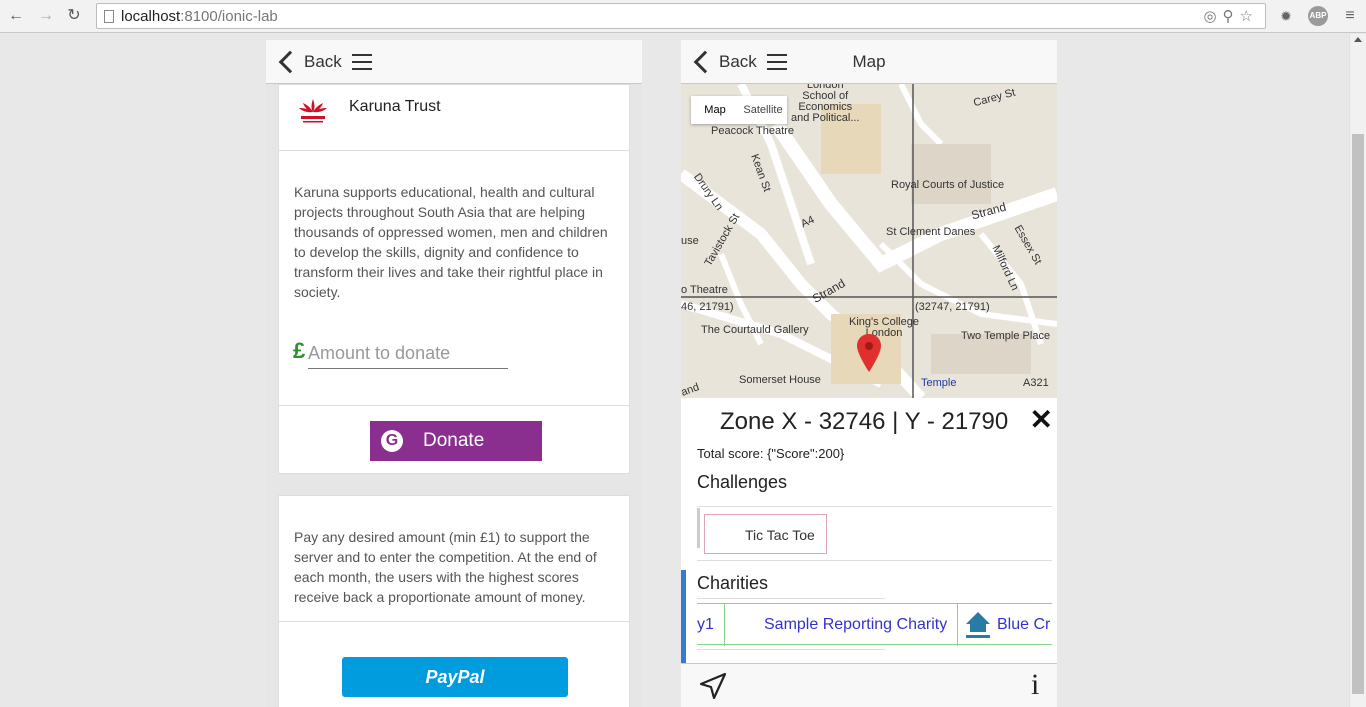 The image size is (1366, 707). I want to click on extension-bug-icon: ✹, so click(1286, 16).